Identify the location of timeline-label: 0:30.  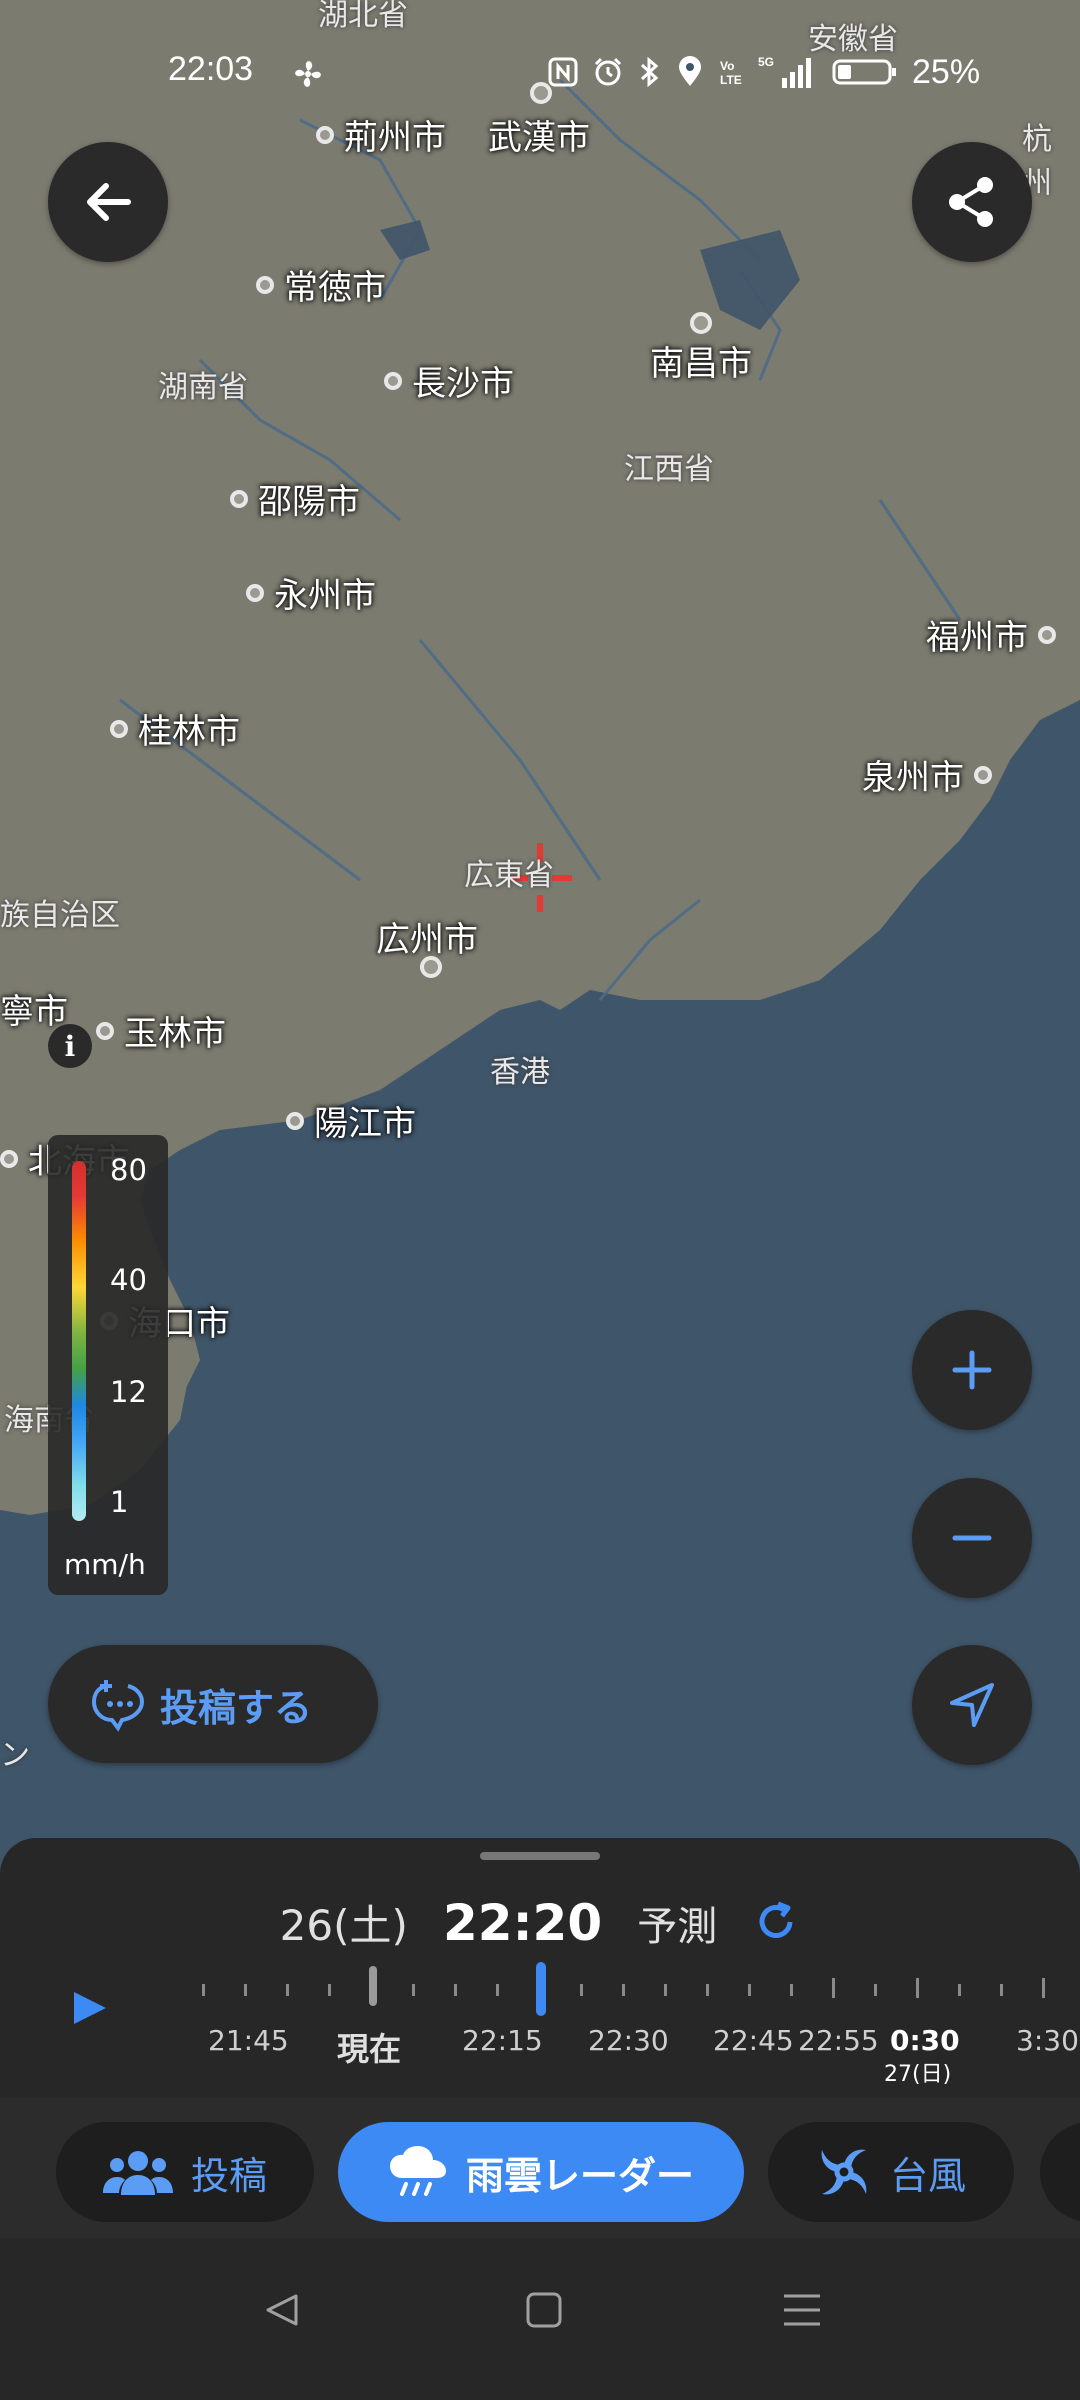
(925, 2040).